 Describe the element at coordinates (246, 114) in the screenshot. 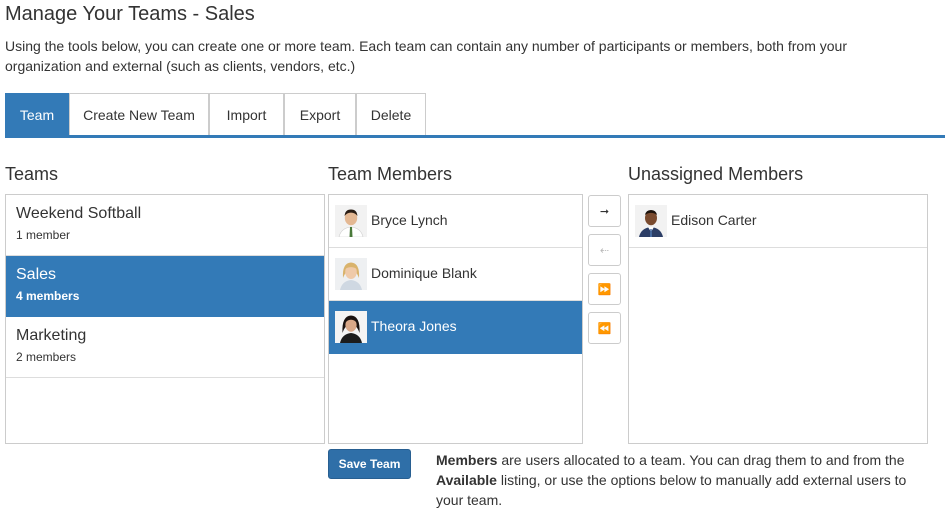

I see `tab-import: Import` at that location.